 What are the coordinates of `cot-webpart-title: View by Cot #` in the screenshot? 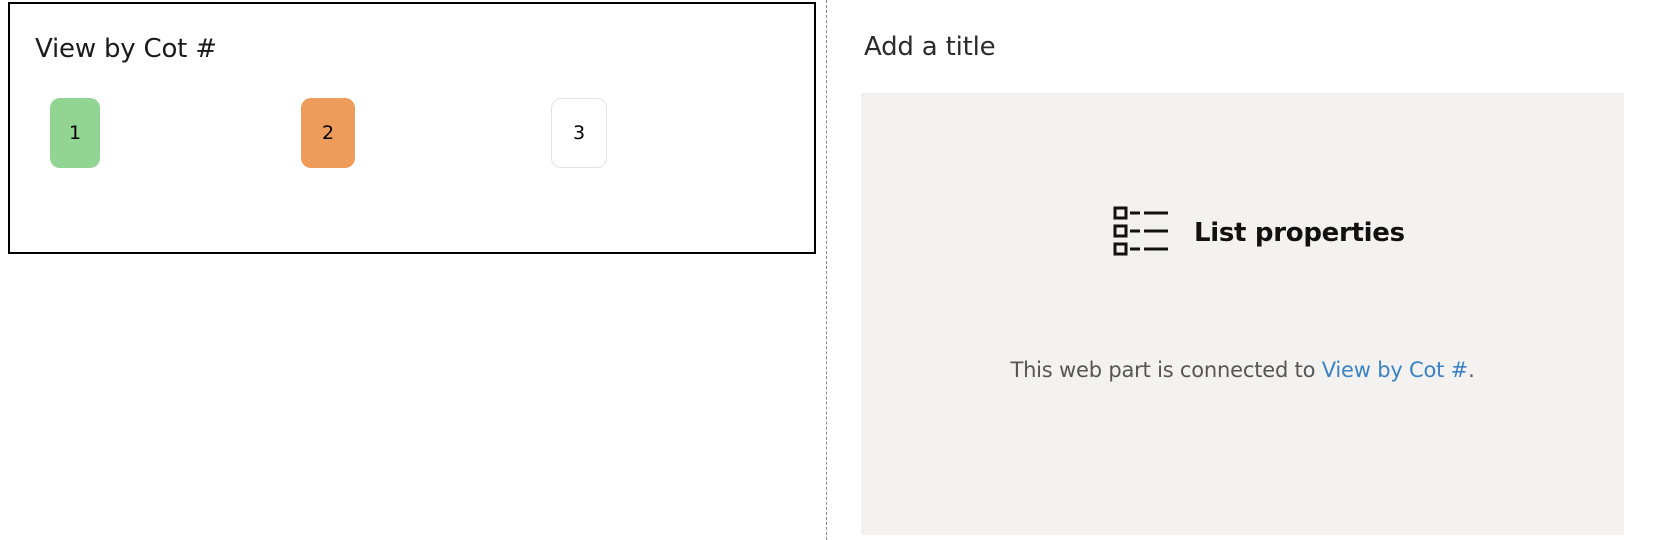 It's located at (126, 49).